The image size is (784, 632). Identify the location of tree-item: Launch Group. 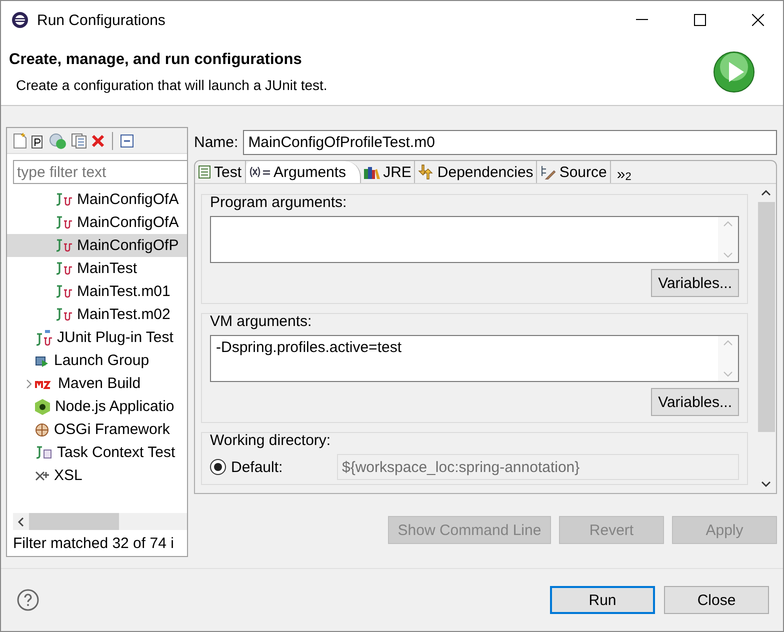
(97, 360).